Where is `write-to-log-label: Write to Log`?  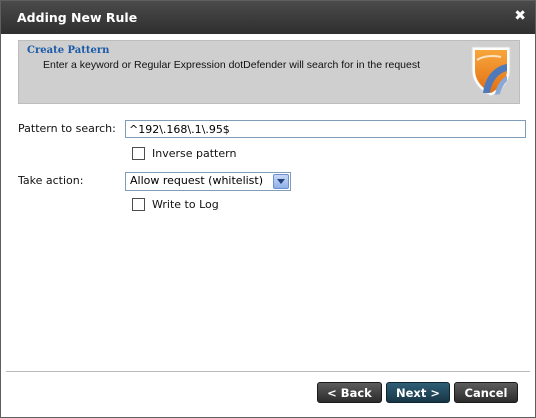
write-to-log-label: Write to Log is located at coordinates (185, 204).